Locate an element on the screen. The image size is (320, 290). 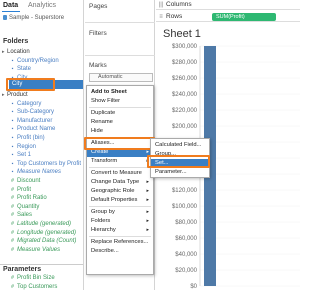
field-measure-values: # Measure Values is located at coordinates (35, 250).